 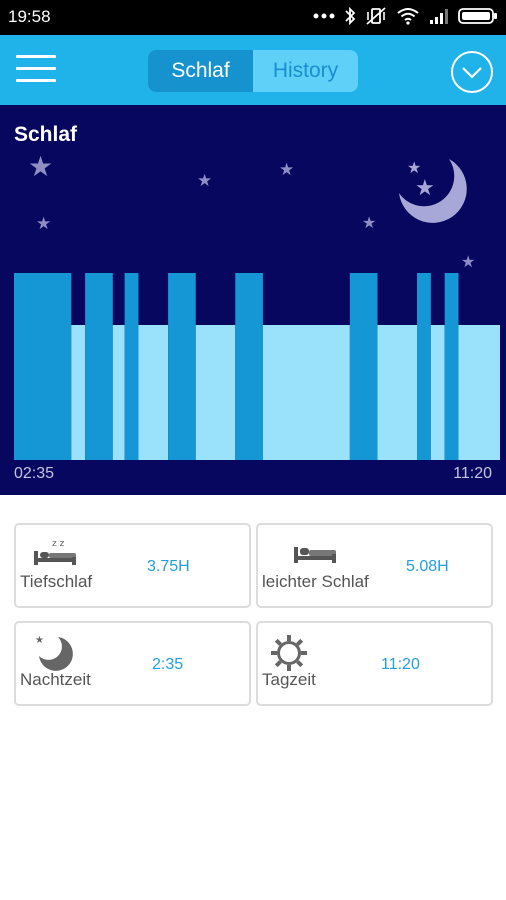 I want to click on light-sleep-label: leichter Schlaf, so click(x=315, y=581).